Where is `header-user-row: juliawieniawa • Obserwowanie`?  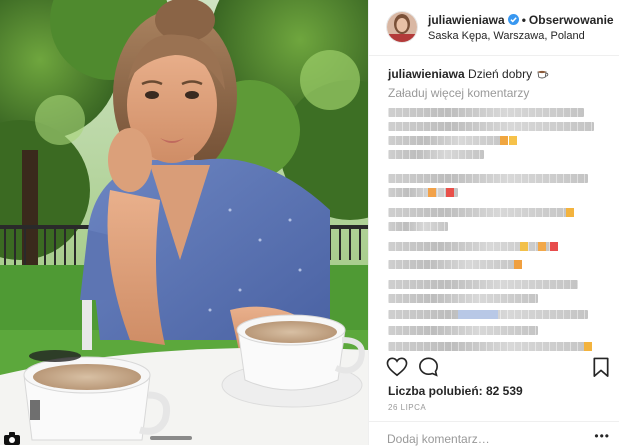
header-user-row: juliawieniawa • Obserwowanie is located at coordinates (521, 20).